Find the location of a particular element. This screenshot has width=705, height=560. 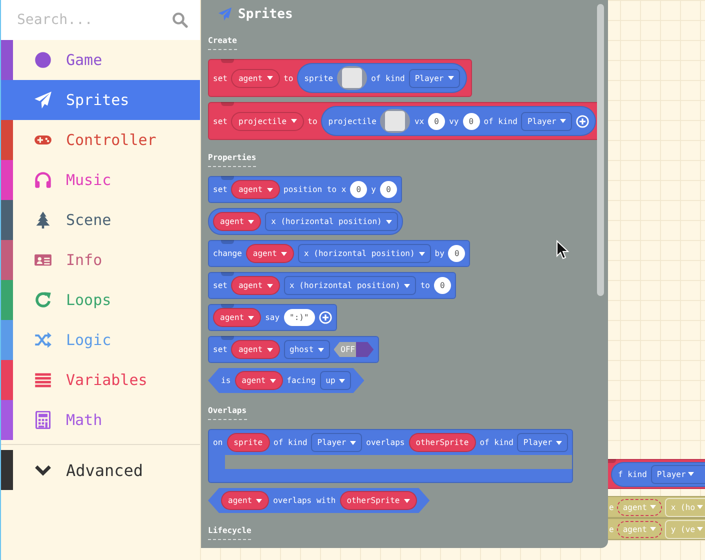

reporter-block: f kind Player is located at coordinates (658, 474).